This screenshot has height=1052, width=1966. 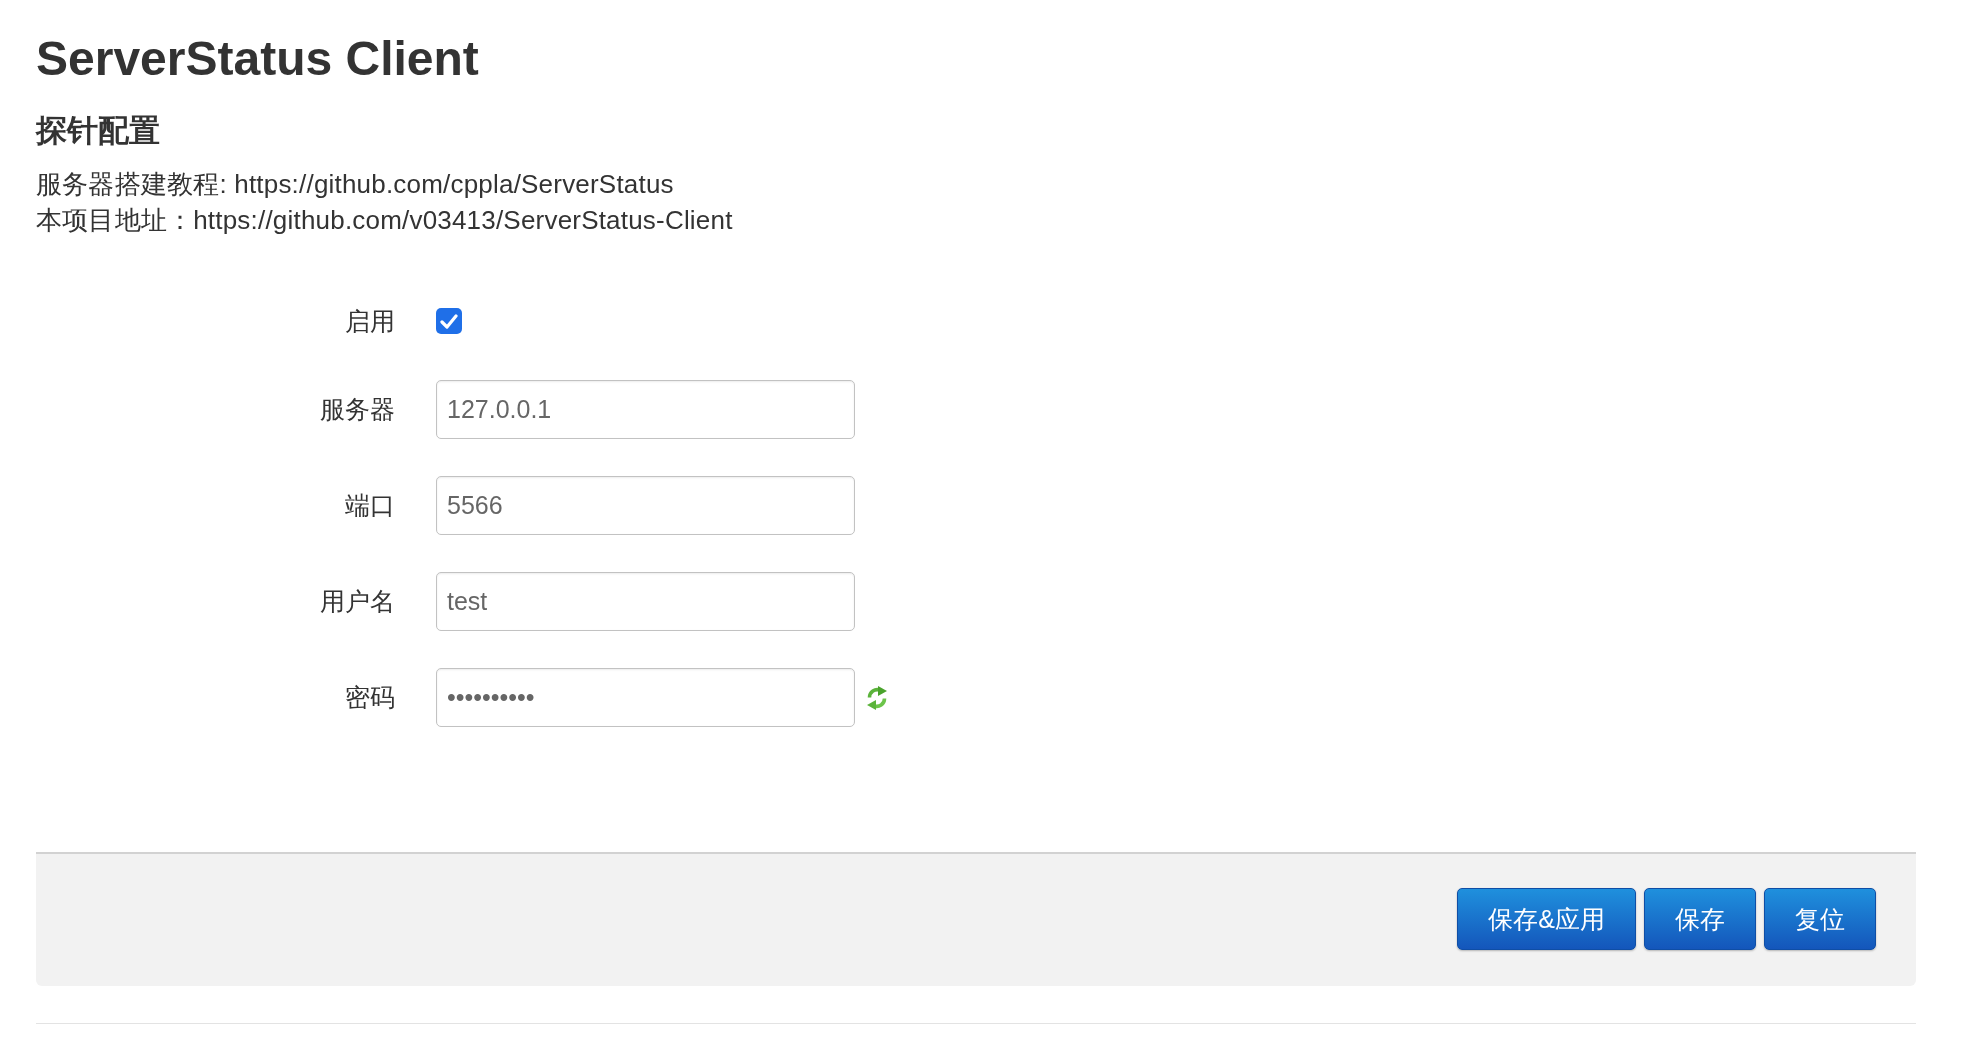 What do you see at coordinates (370, 697) in the screenshot?
I see `field-label: 密码` at bounding box center [370, 697].